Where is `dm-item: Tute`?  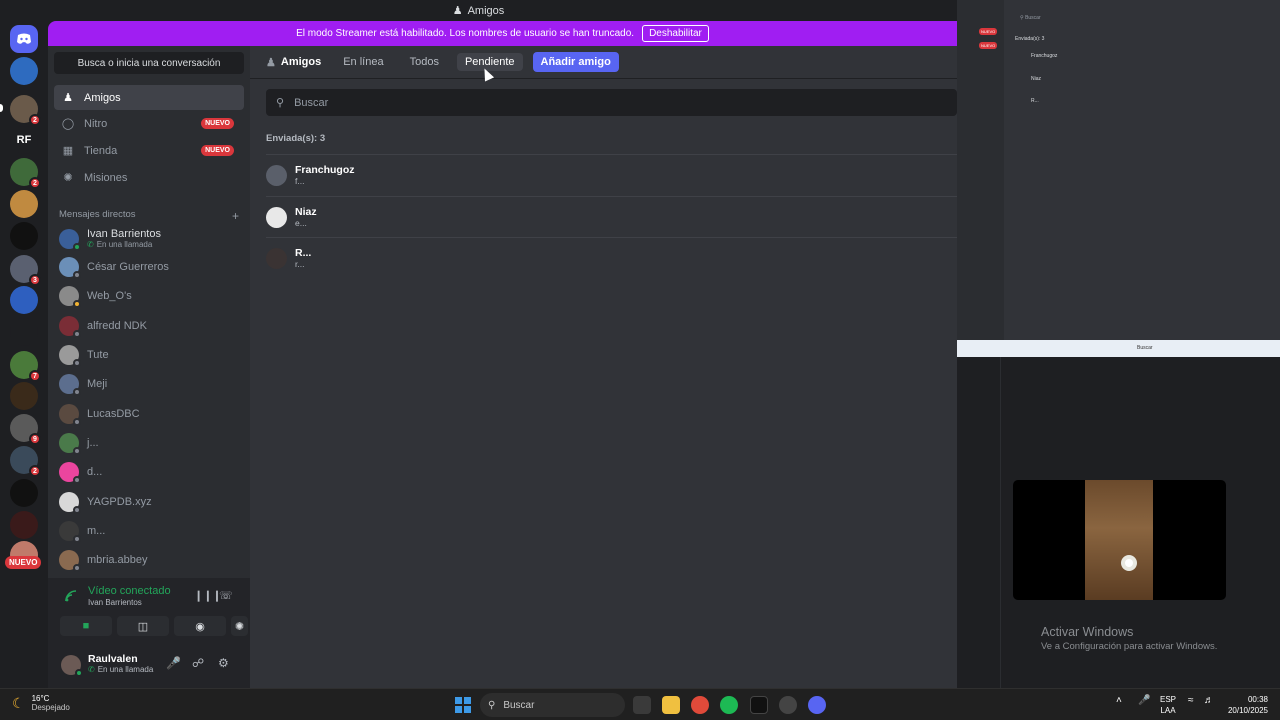
dm-item: Tute is located at coordinates (149, 354).